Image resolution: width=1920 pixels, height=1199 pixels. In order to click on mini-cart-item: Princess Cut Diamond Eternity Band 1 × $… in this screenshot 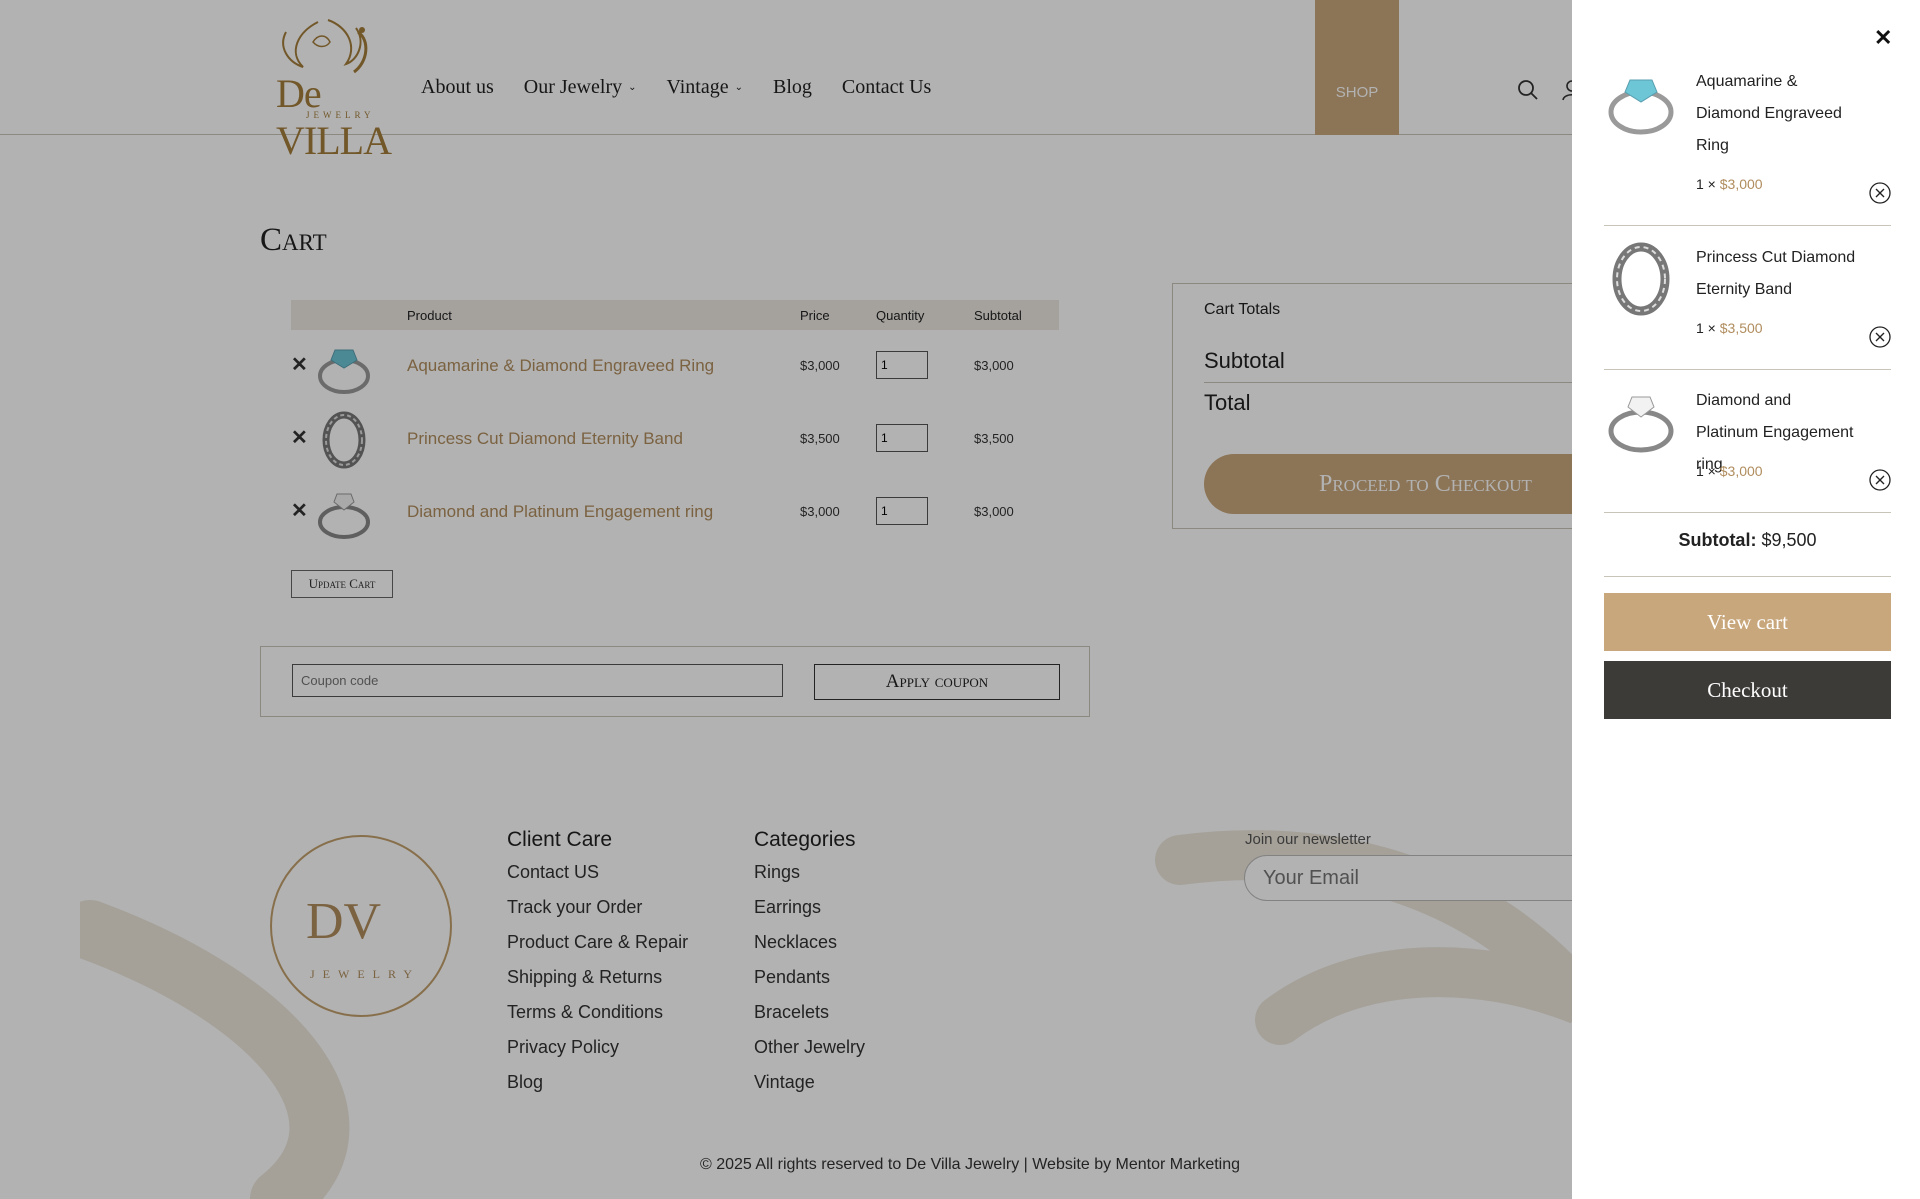, I will do `click(1747, 306)`.